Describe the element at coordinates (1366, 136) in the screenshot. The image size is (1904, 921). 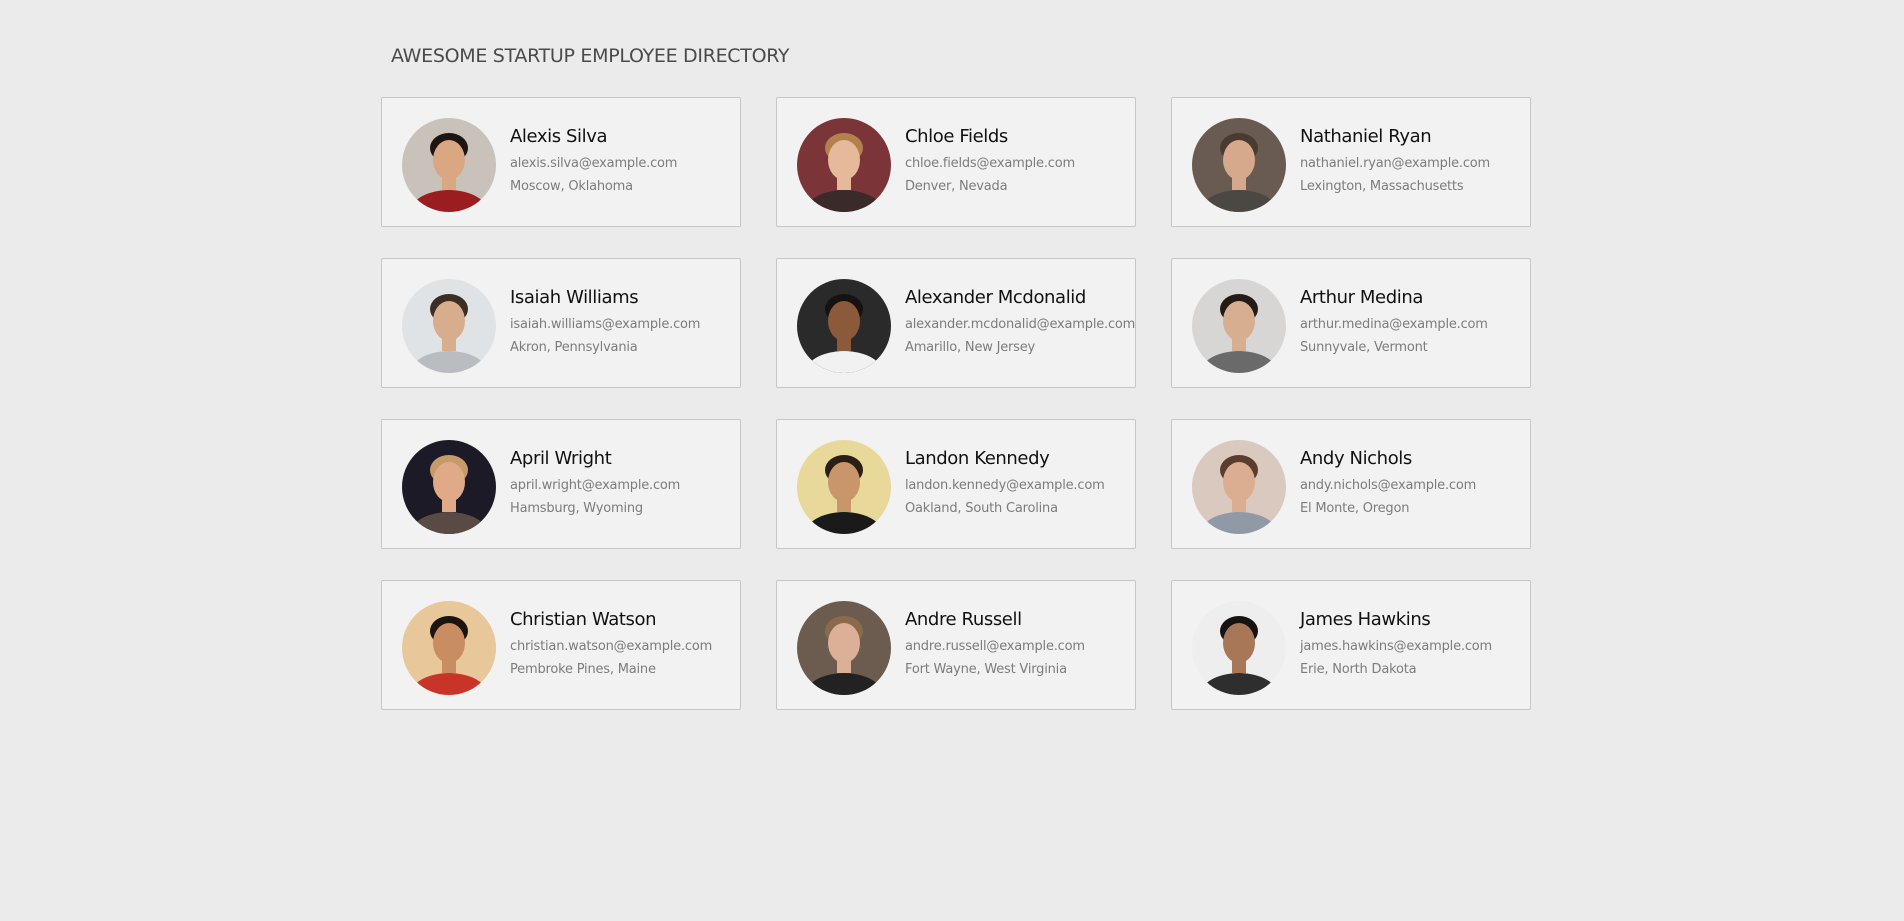
I see `employee-name: Nathaniel Ryan` at that location.